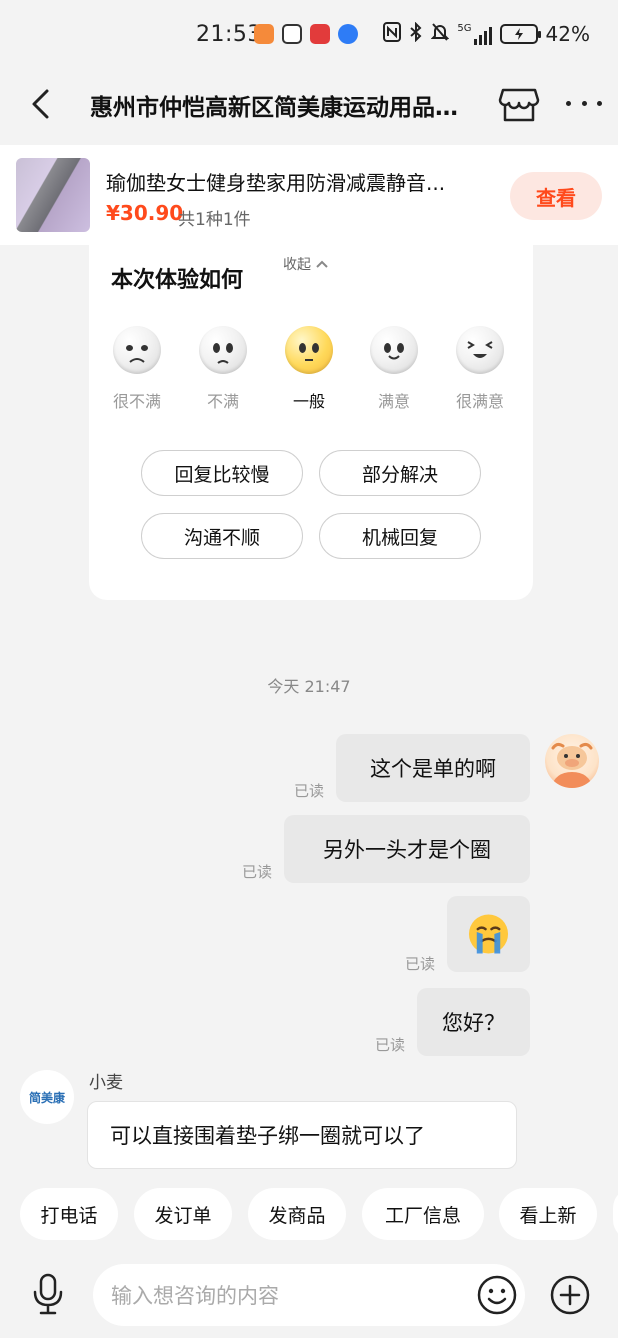 This screenshot has width=618, height=1338. What do you see at coordinates (480, 350) in the screenshot?
I see `laughing-face-icon` at bounding box center [480, 350].